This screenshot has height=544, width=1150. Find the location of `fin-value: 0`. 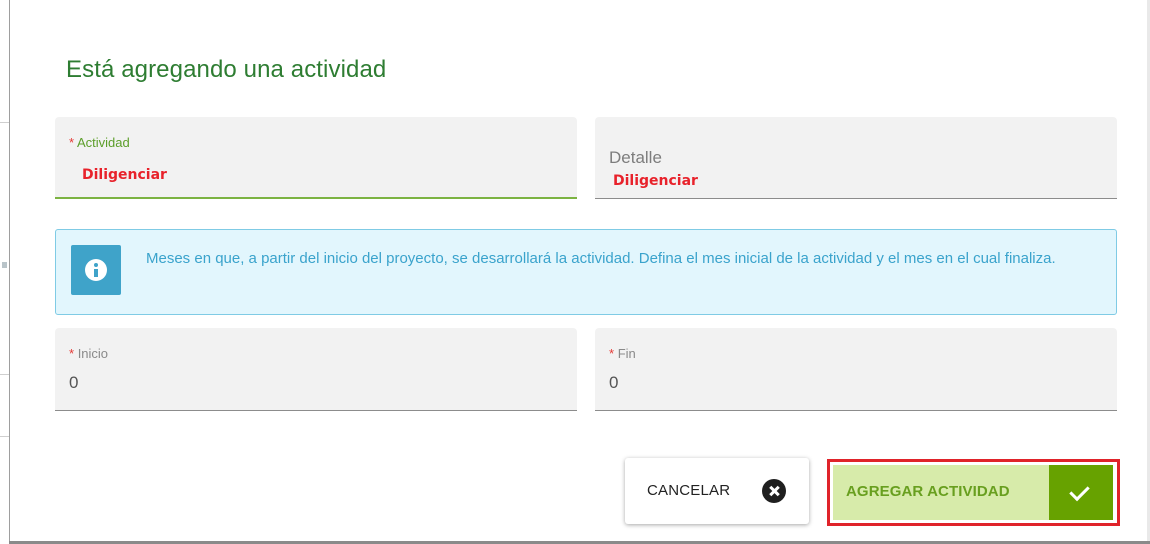

fin-value: 0 is located at coordinates (613, 383).